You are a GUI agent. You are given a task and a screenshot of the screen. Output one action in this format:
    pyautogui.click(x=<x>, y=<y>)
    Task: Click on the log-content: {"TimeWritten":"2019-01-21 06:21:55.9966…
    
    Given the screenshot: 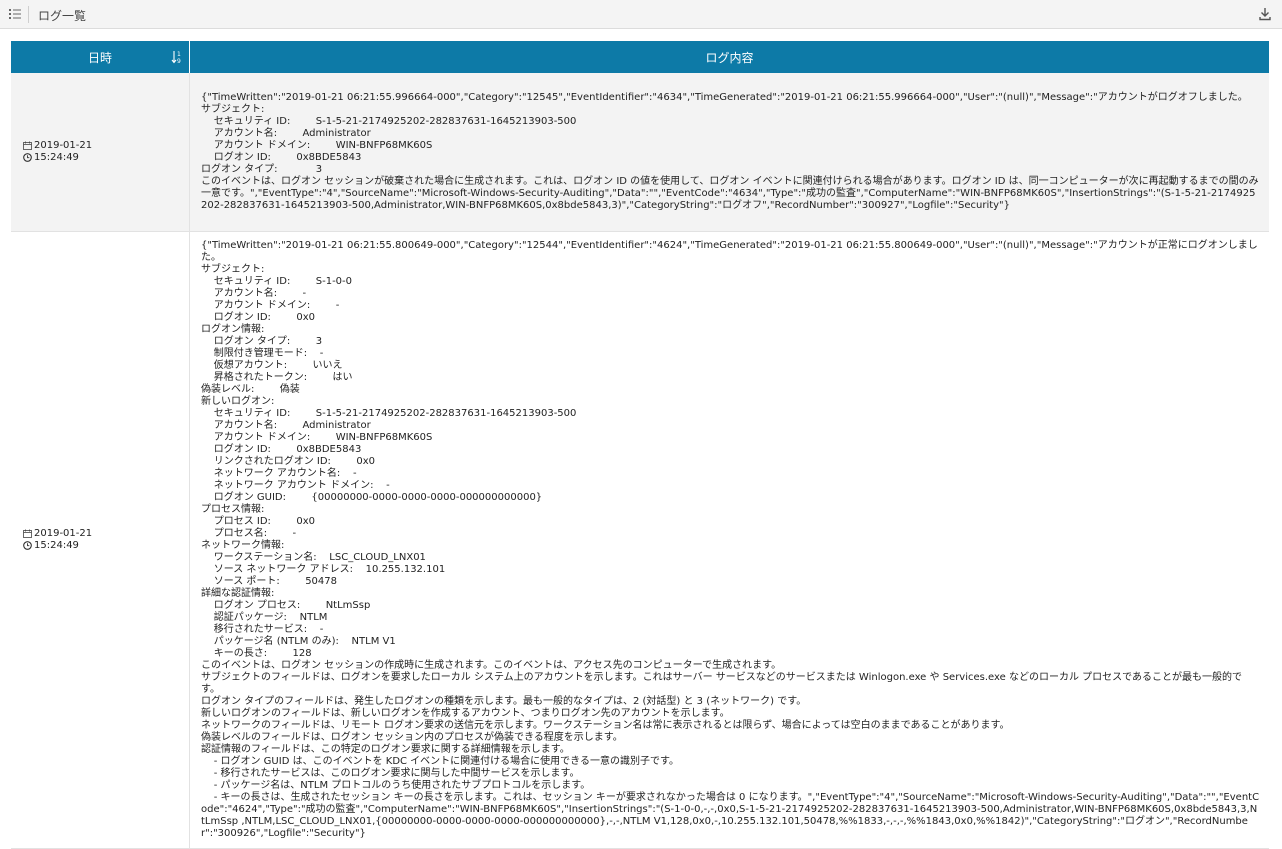 What is the action you would take?
    pyautogui.click(x=730, y=152)
    